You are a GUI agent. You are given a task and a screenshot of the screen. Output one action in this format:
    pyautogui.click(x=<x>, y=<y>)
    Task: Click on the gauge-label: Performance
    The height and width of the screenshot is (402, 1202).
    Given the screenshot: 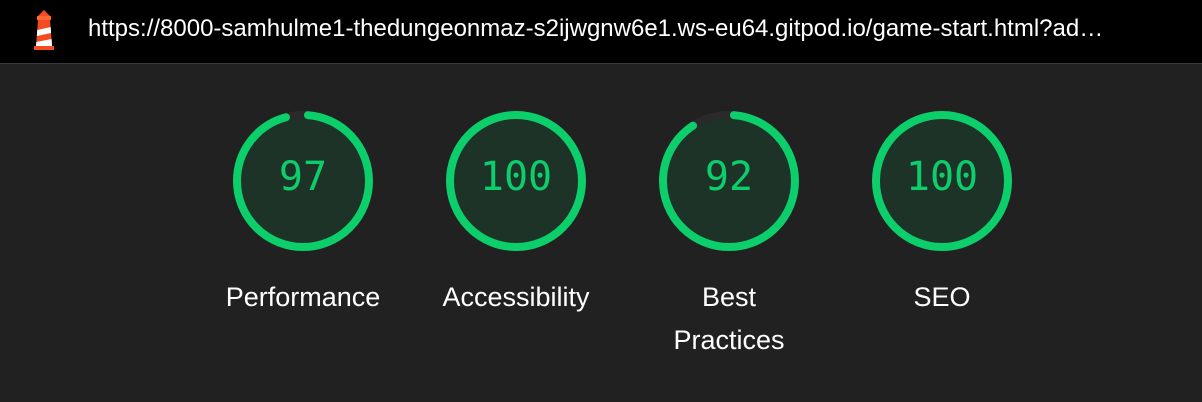 What is the action you would take?
    pyautogui.click(x=303, y=297)
    